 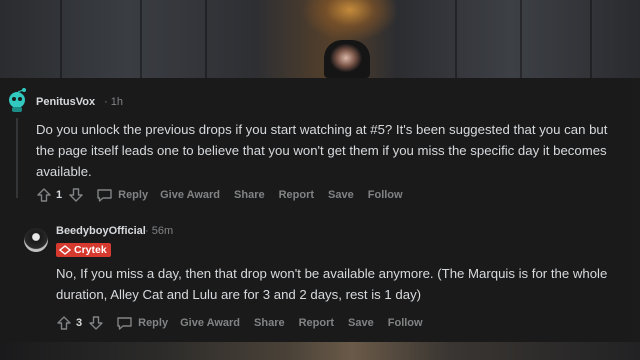 I want to click on background-character, so click(x=347, y=59).